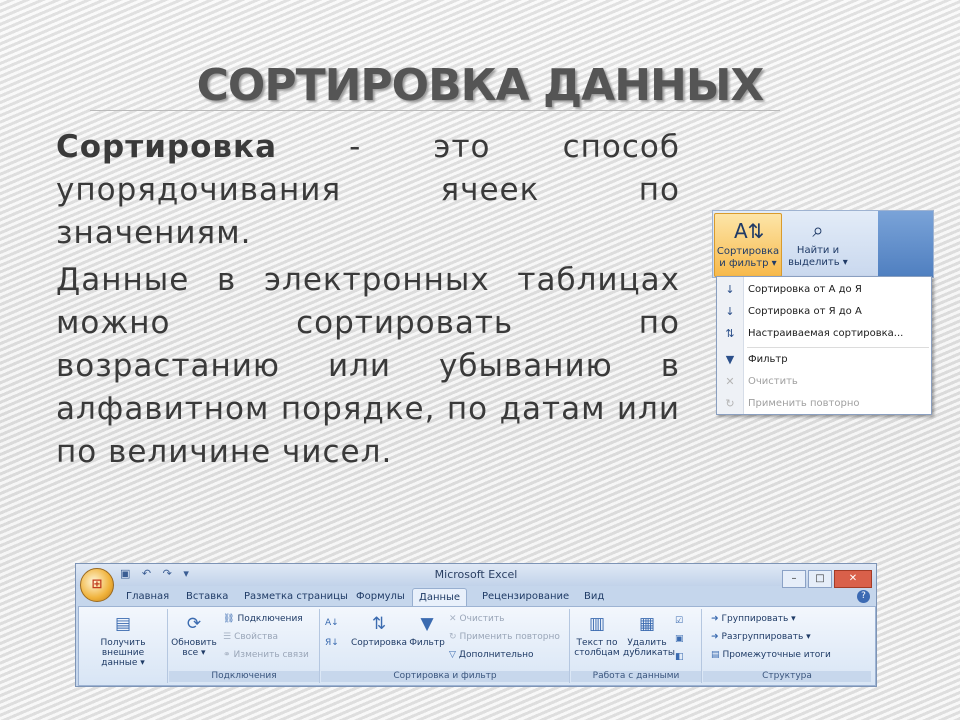  I want to click on connections-label: Подключения, so click(270, 619).